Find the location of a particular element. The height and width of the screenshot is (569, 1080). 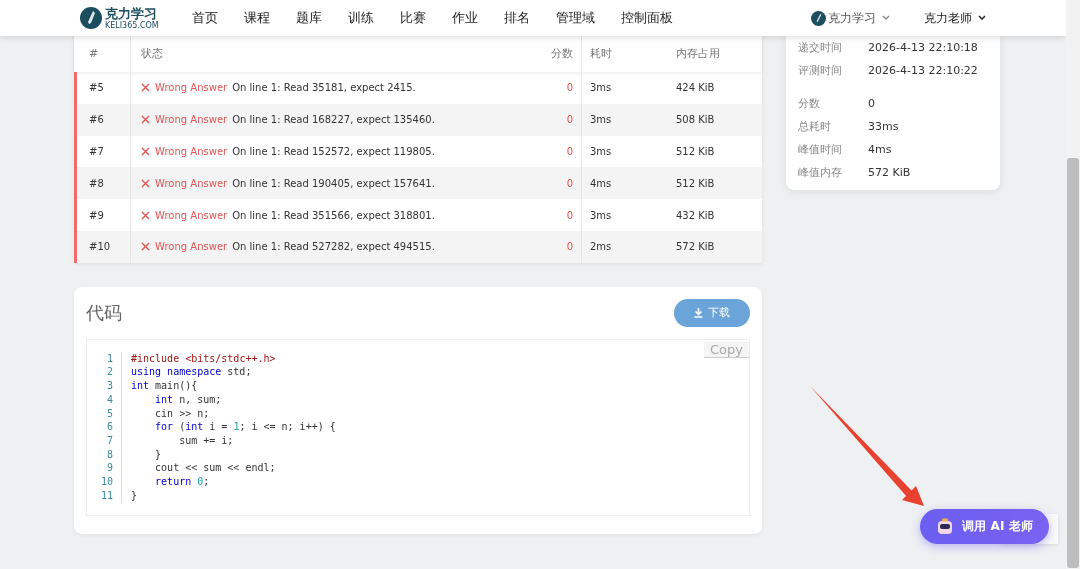

logo-title: 克力学习 is located at coordinates (131, 13).